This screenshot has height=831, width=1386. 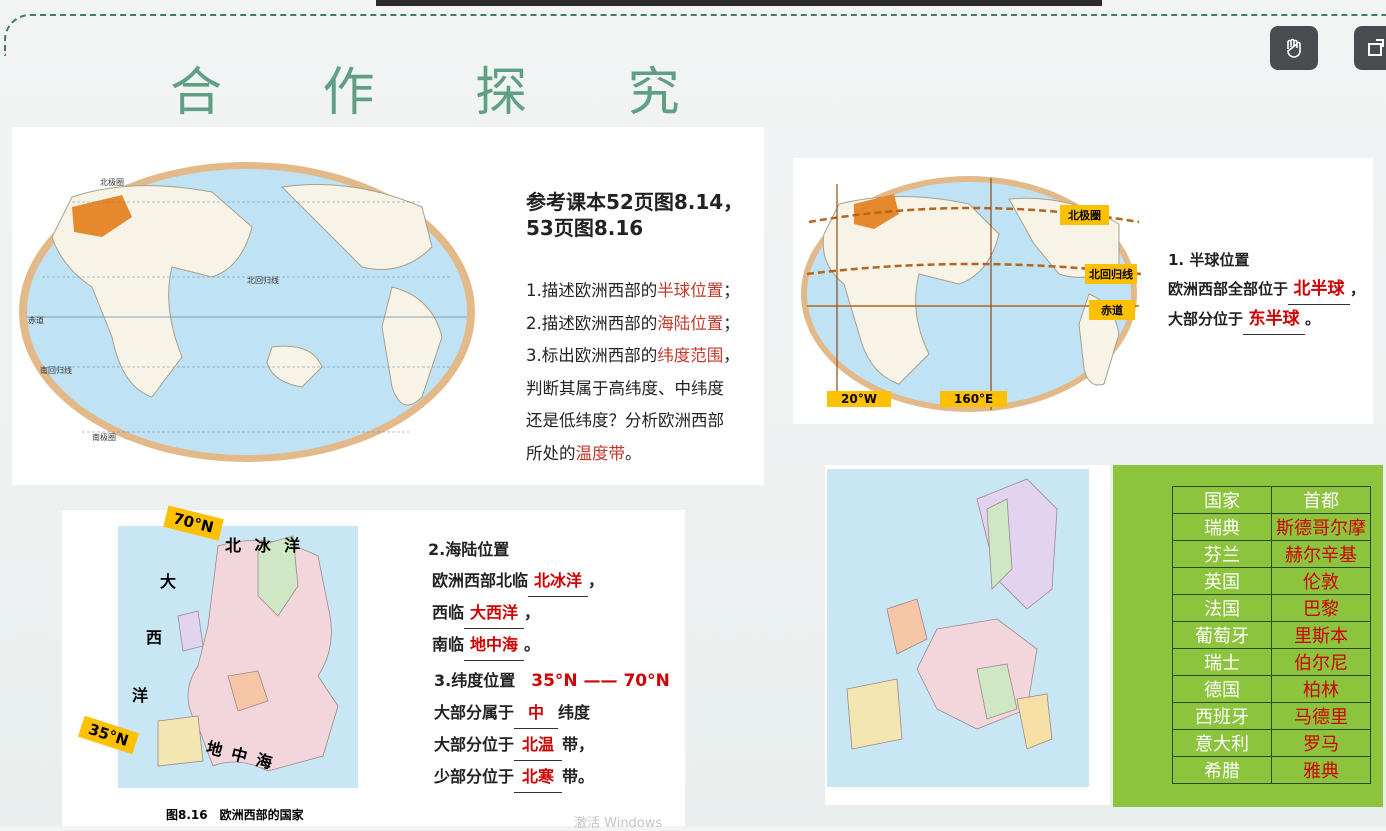 I want to click on tag-equator: 赤道, so click(x=1112, y=310).